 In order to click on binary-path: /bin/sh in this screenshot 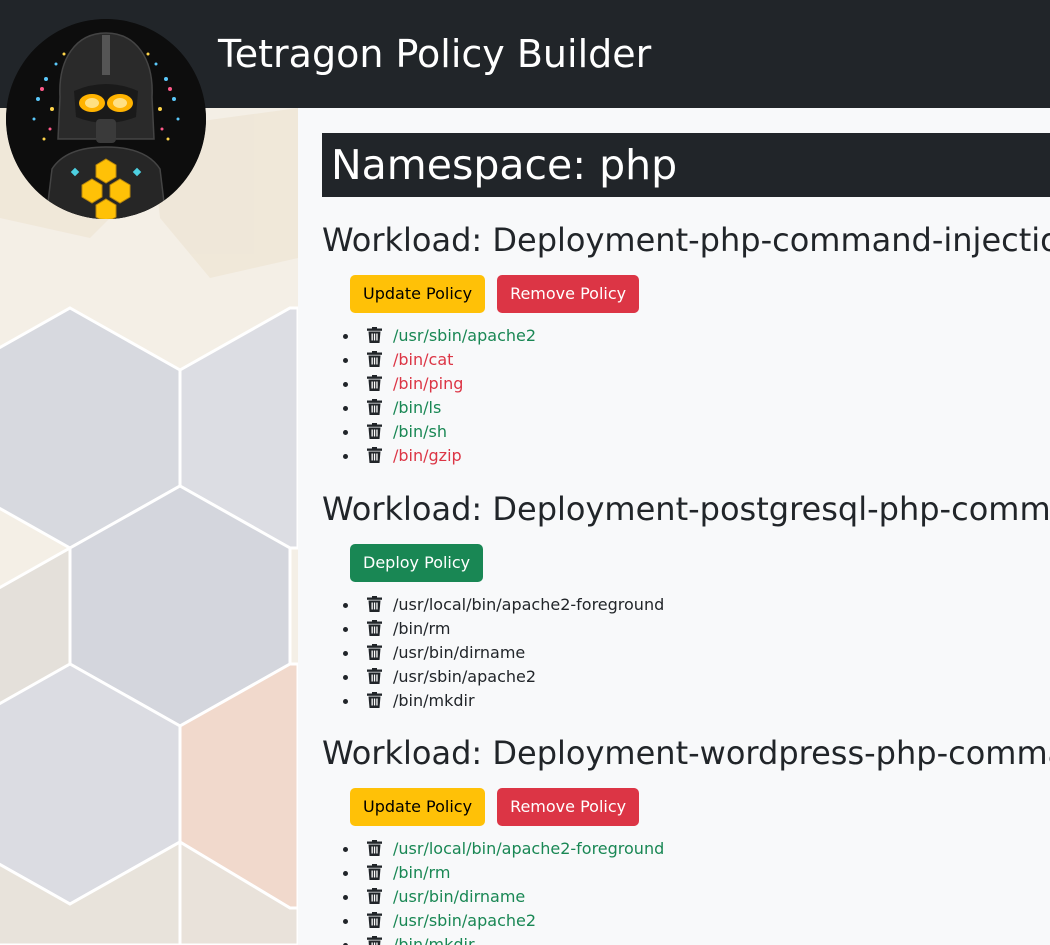, I will do `click(420, 431)`.